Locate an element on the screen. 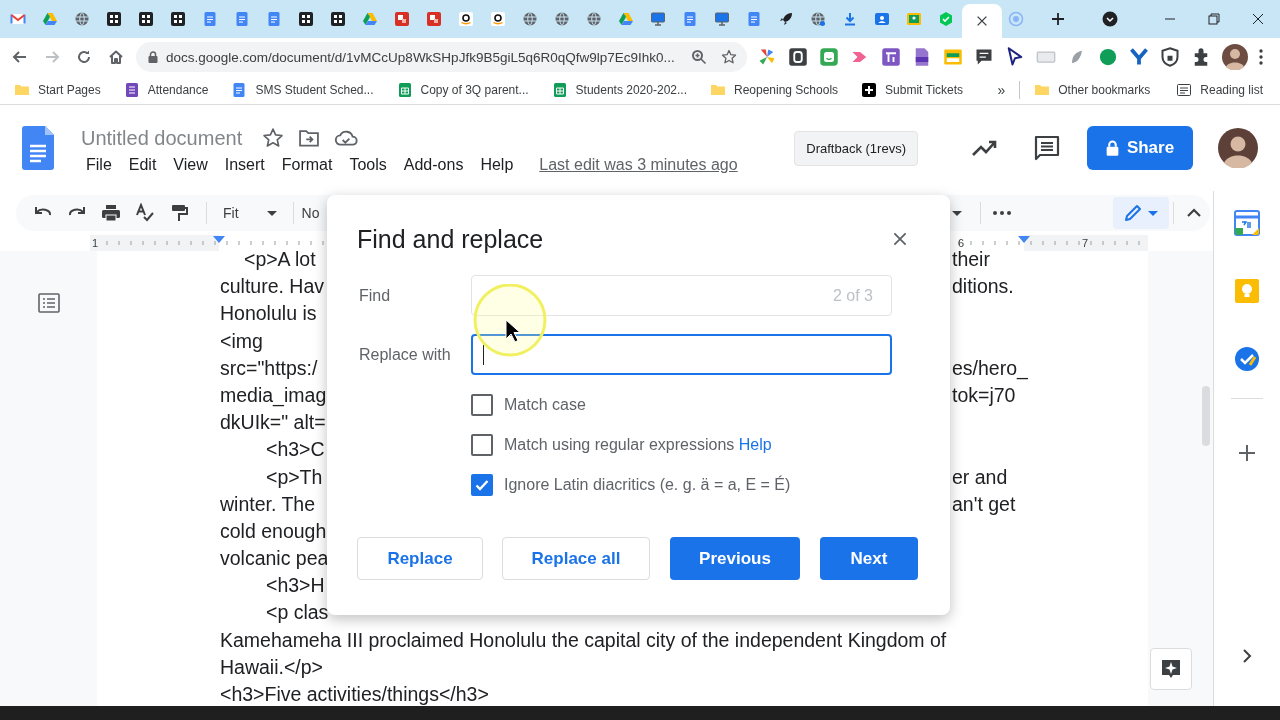  caret-icon is located at coordinates (957, 213).